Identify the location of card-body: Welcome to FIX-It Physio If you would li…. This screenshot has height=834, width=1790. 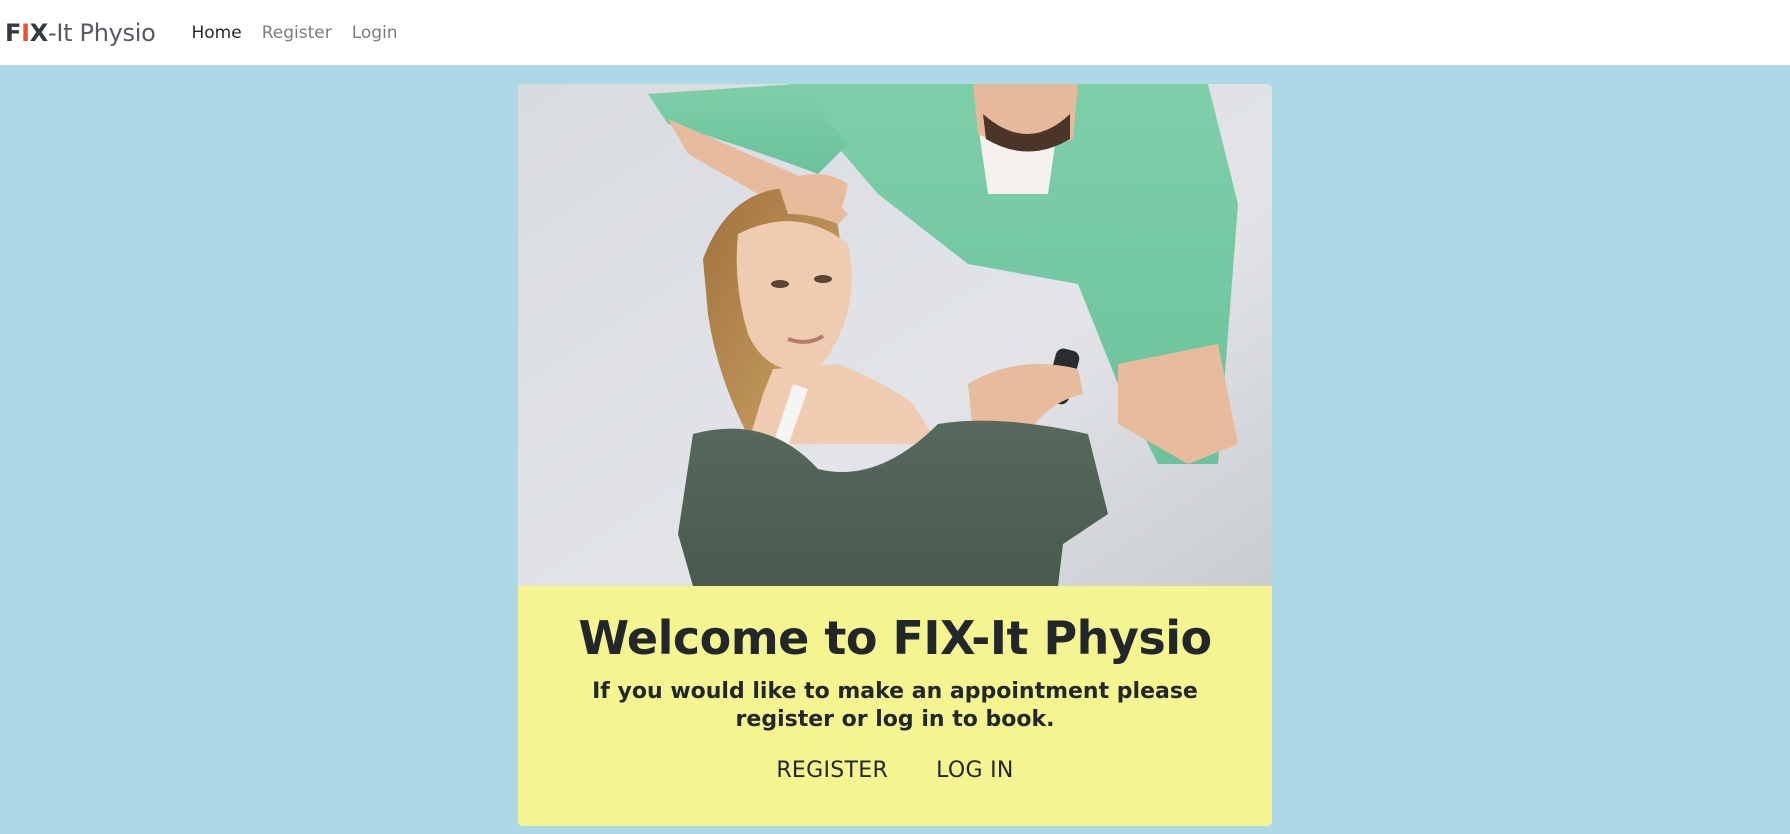
(895, 706).